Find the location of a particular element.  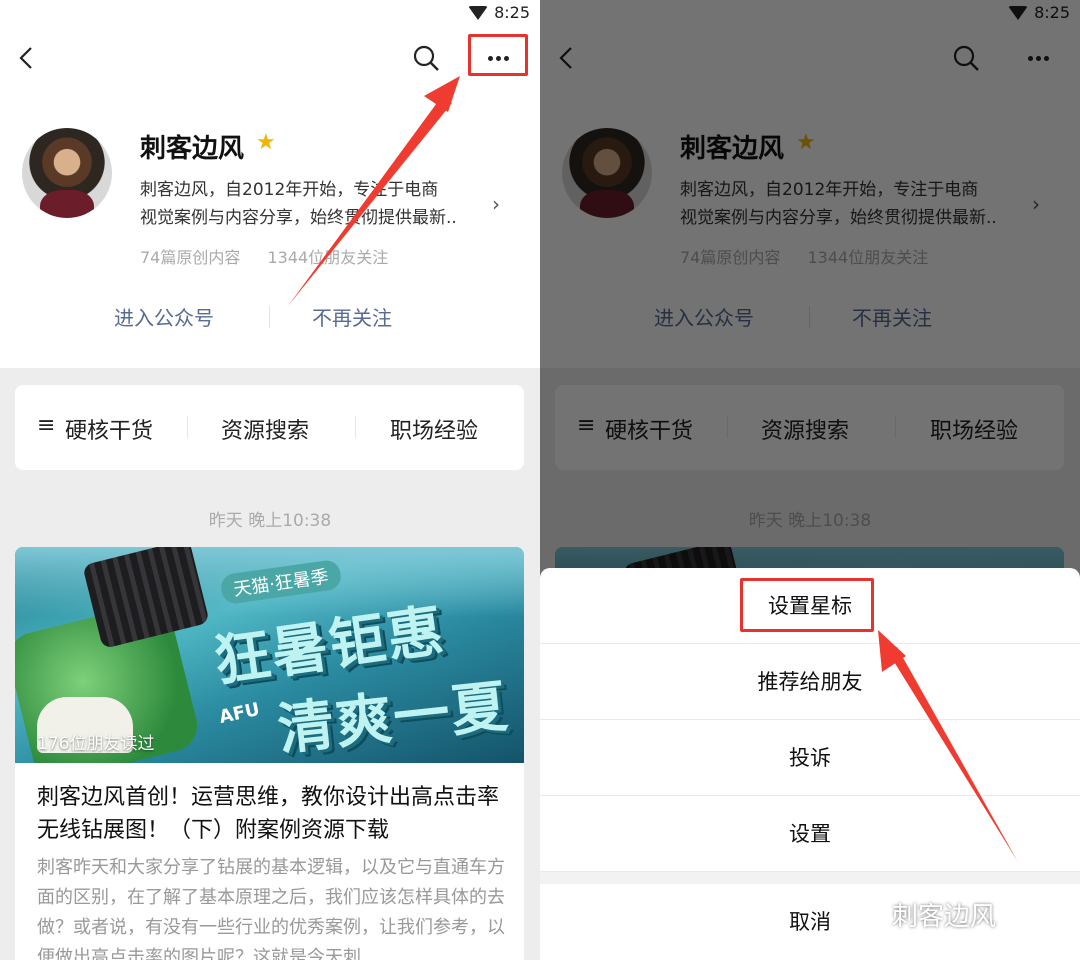

account-stats: 74篇原创内容 1344位朋友关注 is located at coordinates (275, 256).